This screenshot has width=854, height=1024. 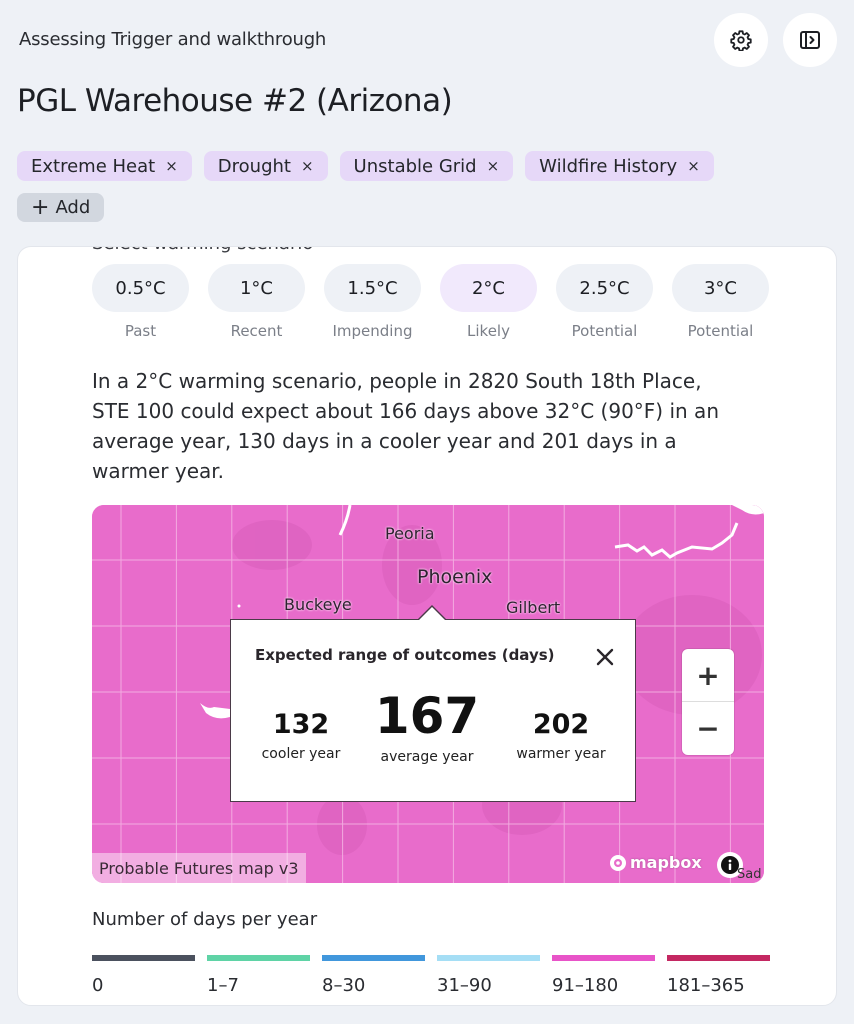 I want to click on legend-title: Number of days per year, so click(x=205, y=919).